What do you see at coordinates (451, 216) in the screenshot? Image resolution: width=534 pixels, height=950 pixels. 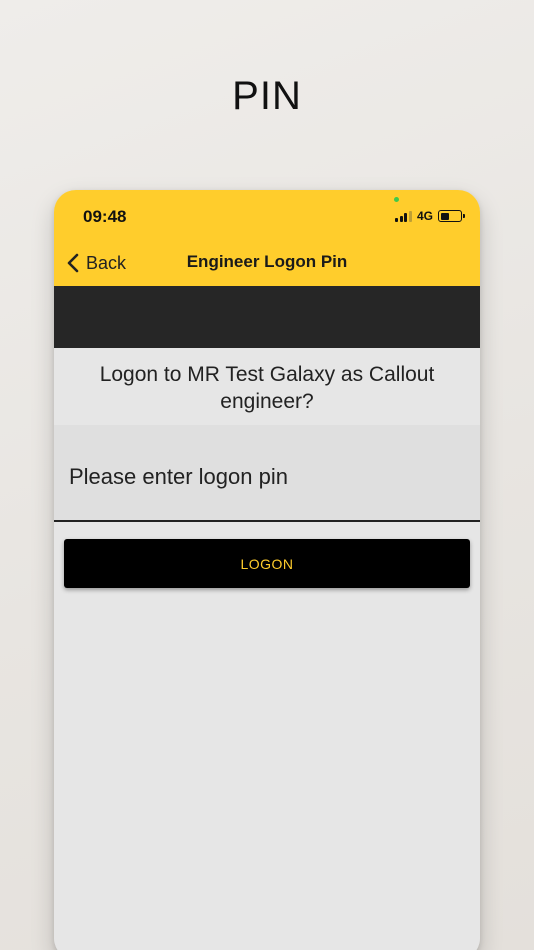 I see `battery-icon` at bounding box center [451, 216].